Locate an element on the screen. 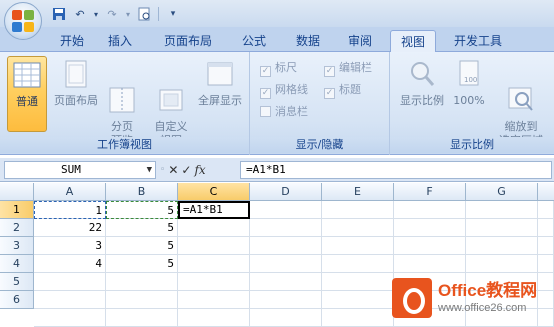 The image size is (554, 327). select-all-corner is located at coordinates (17, 192).